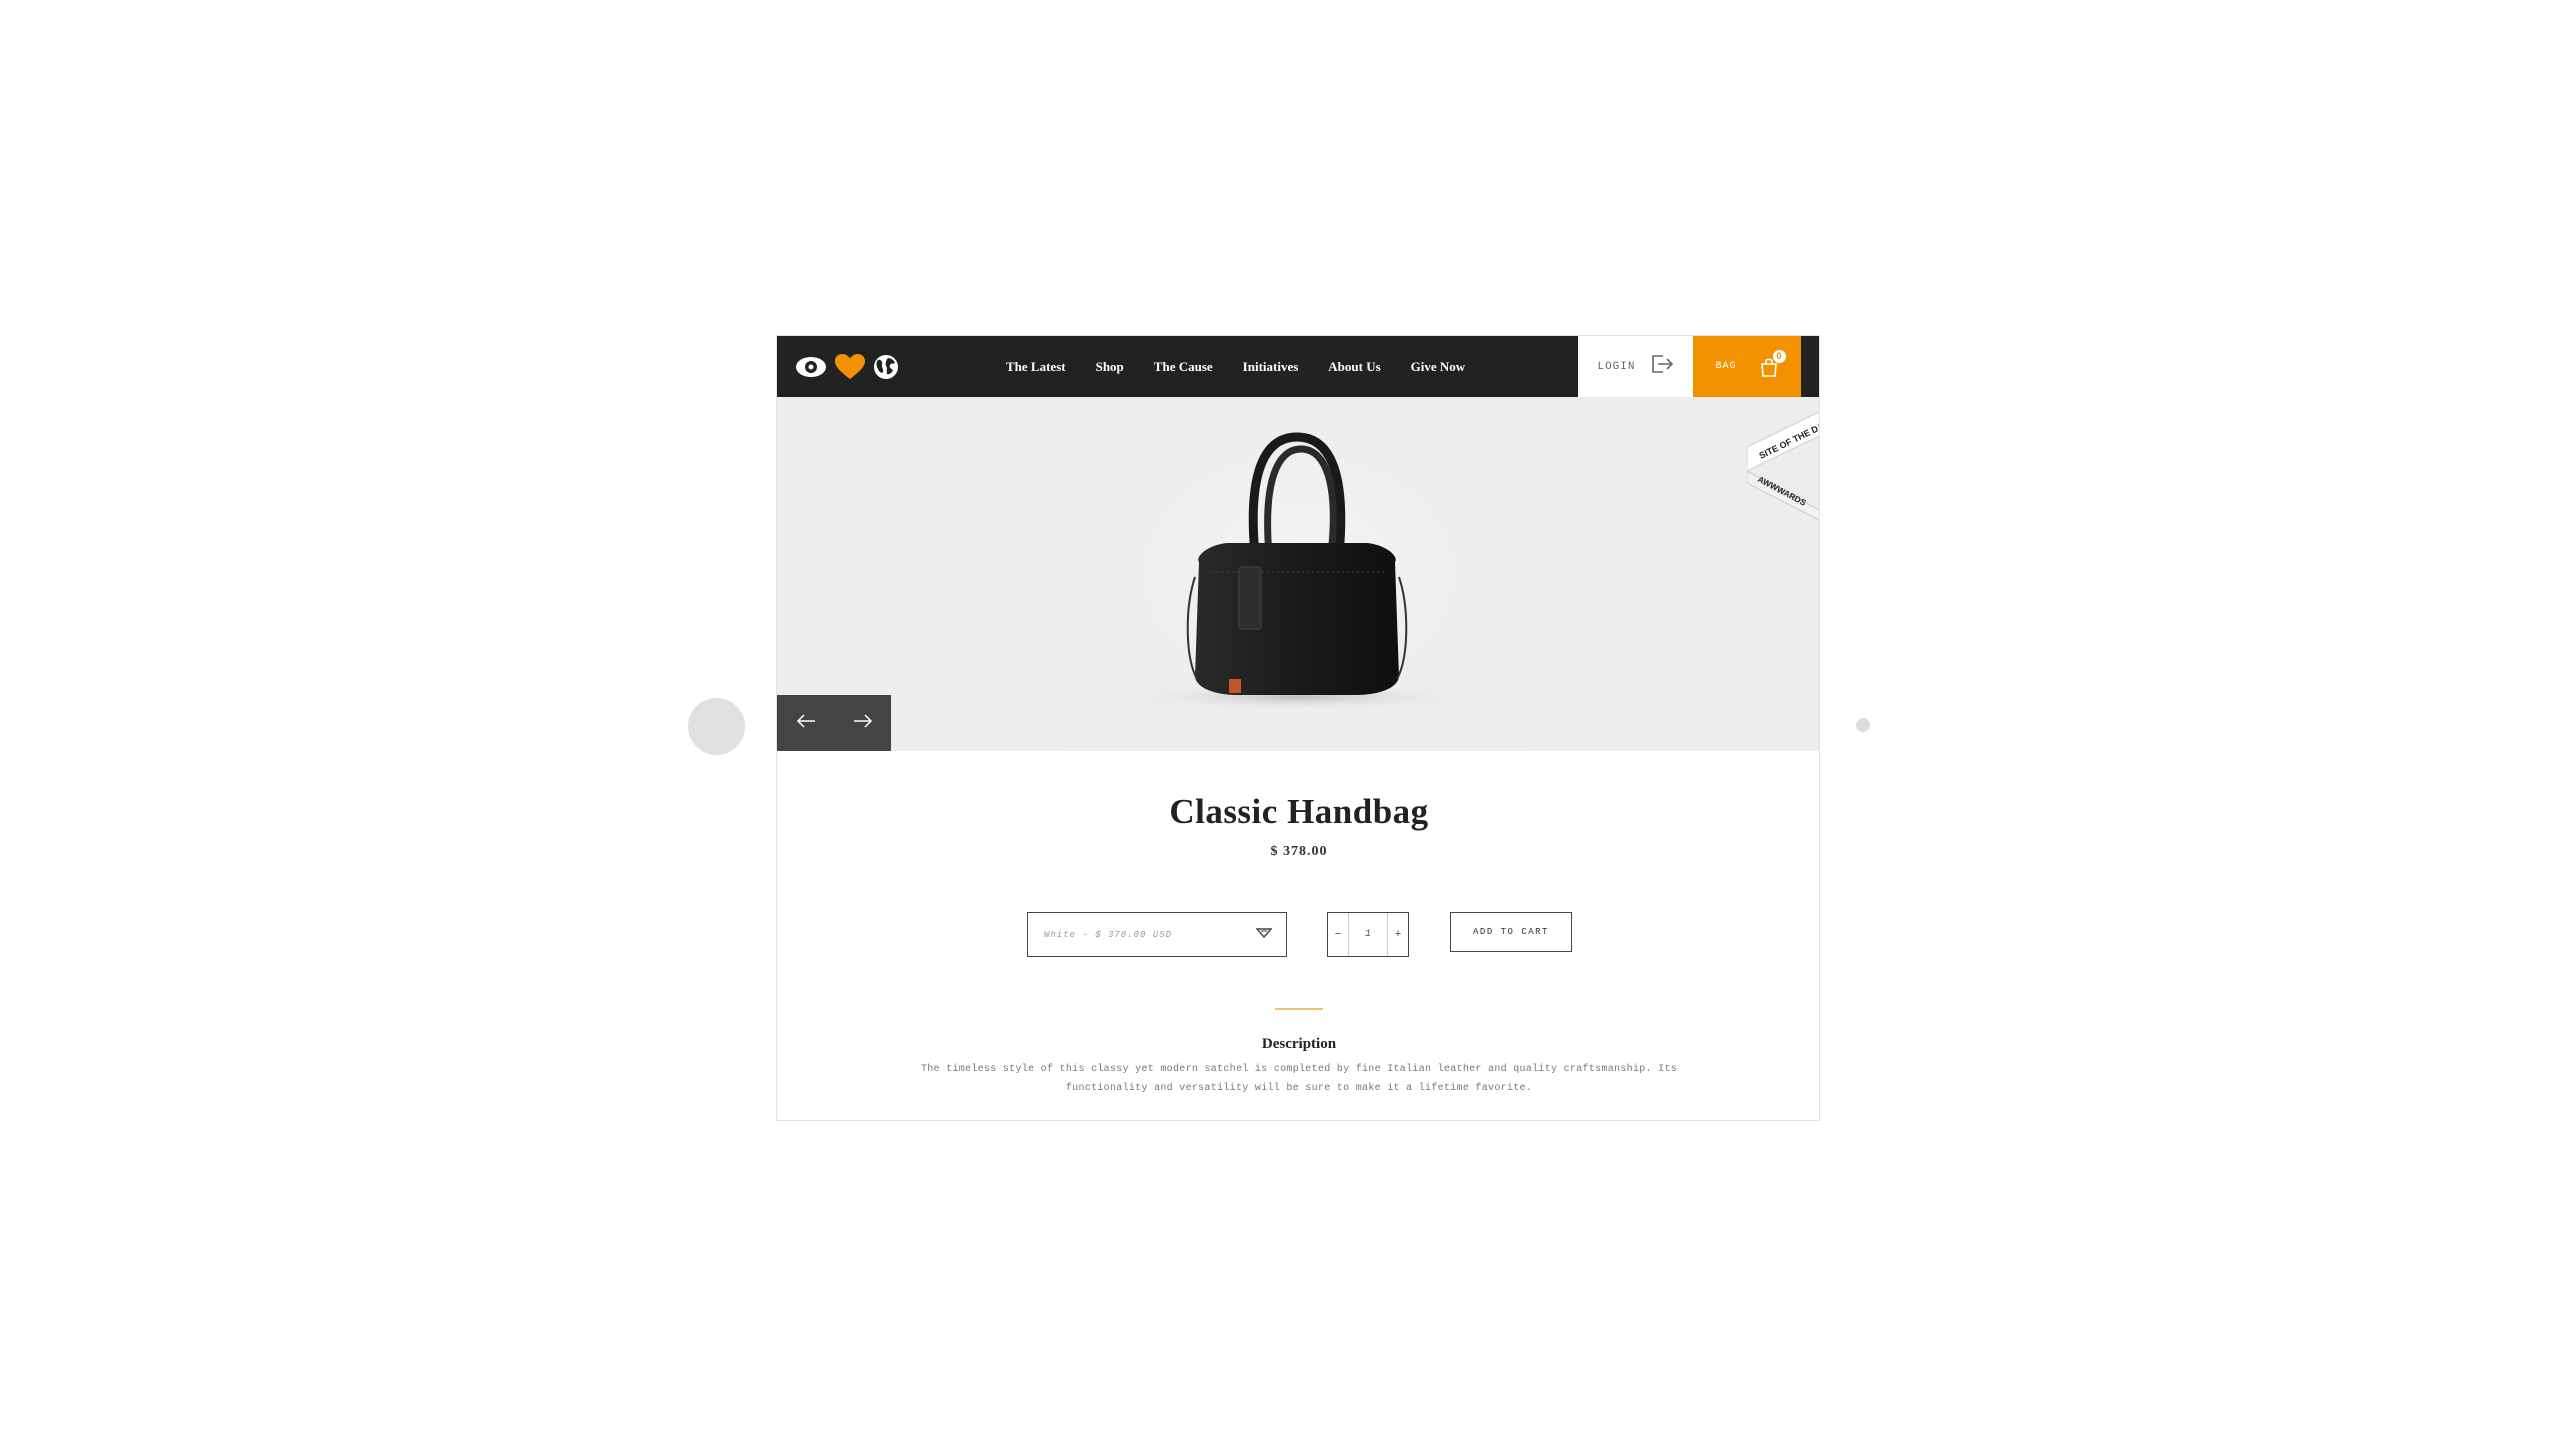 This screenshot has width=2560, height=1440. What do you see at coordinates (1338, 934) in the screenshot?
I see `qty-decrement-button: −` at bounding box center [1338, 934].